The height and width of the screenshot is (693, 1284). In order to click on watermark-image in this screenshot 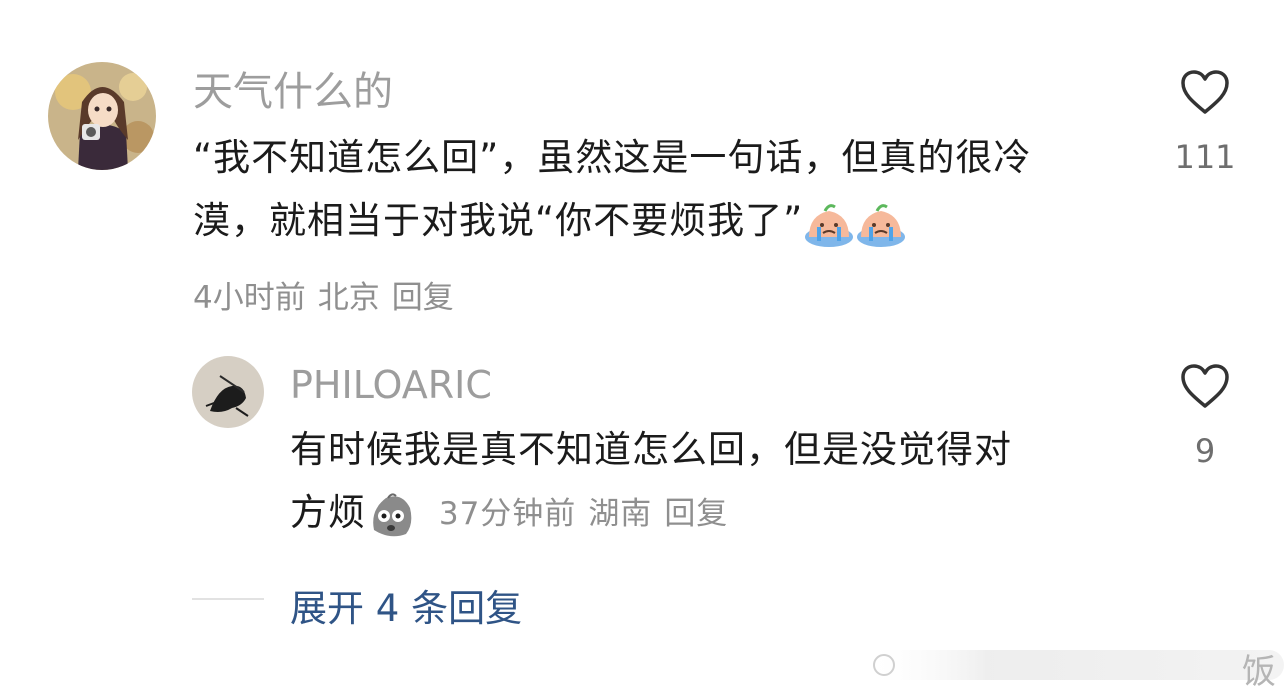, I will do `click(1074, 665)`.